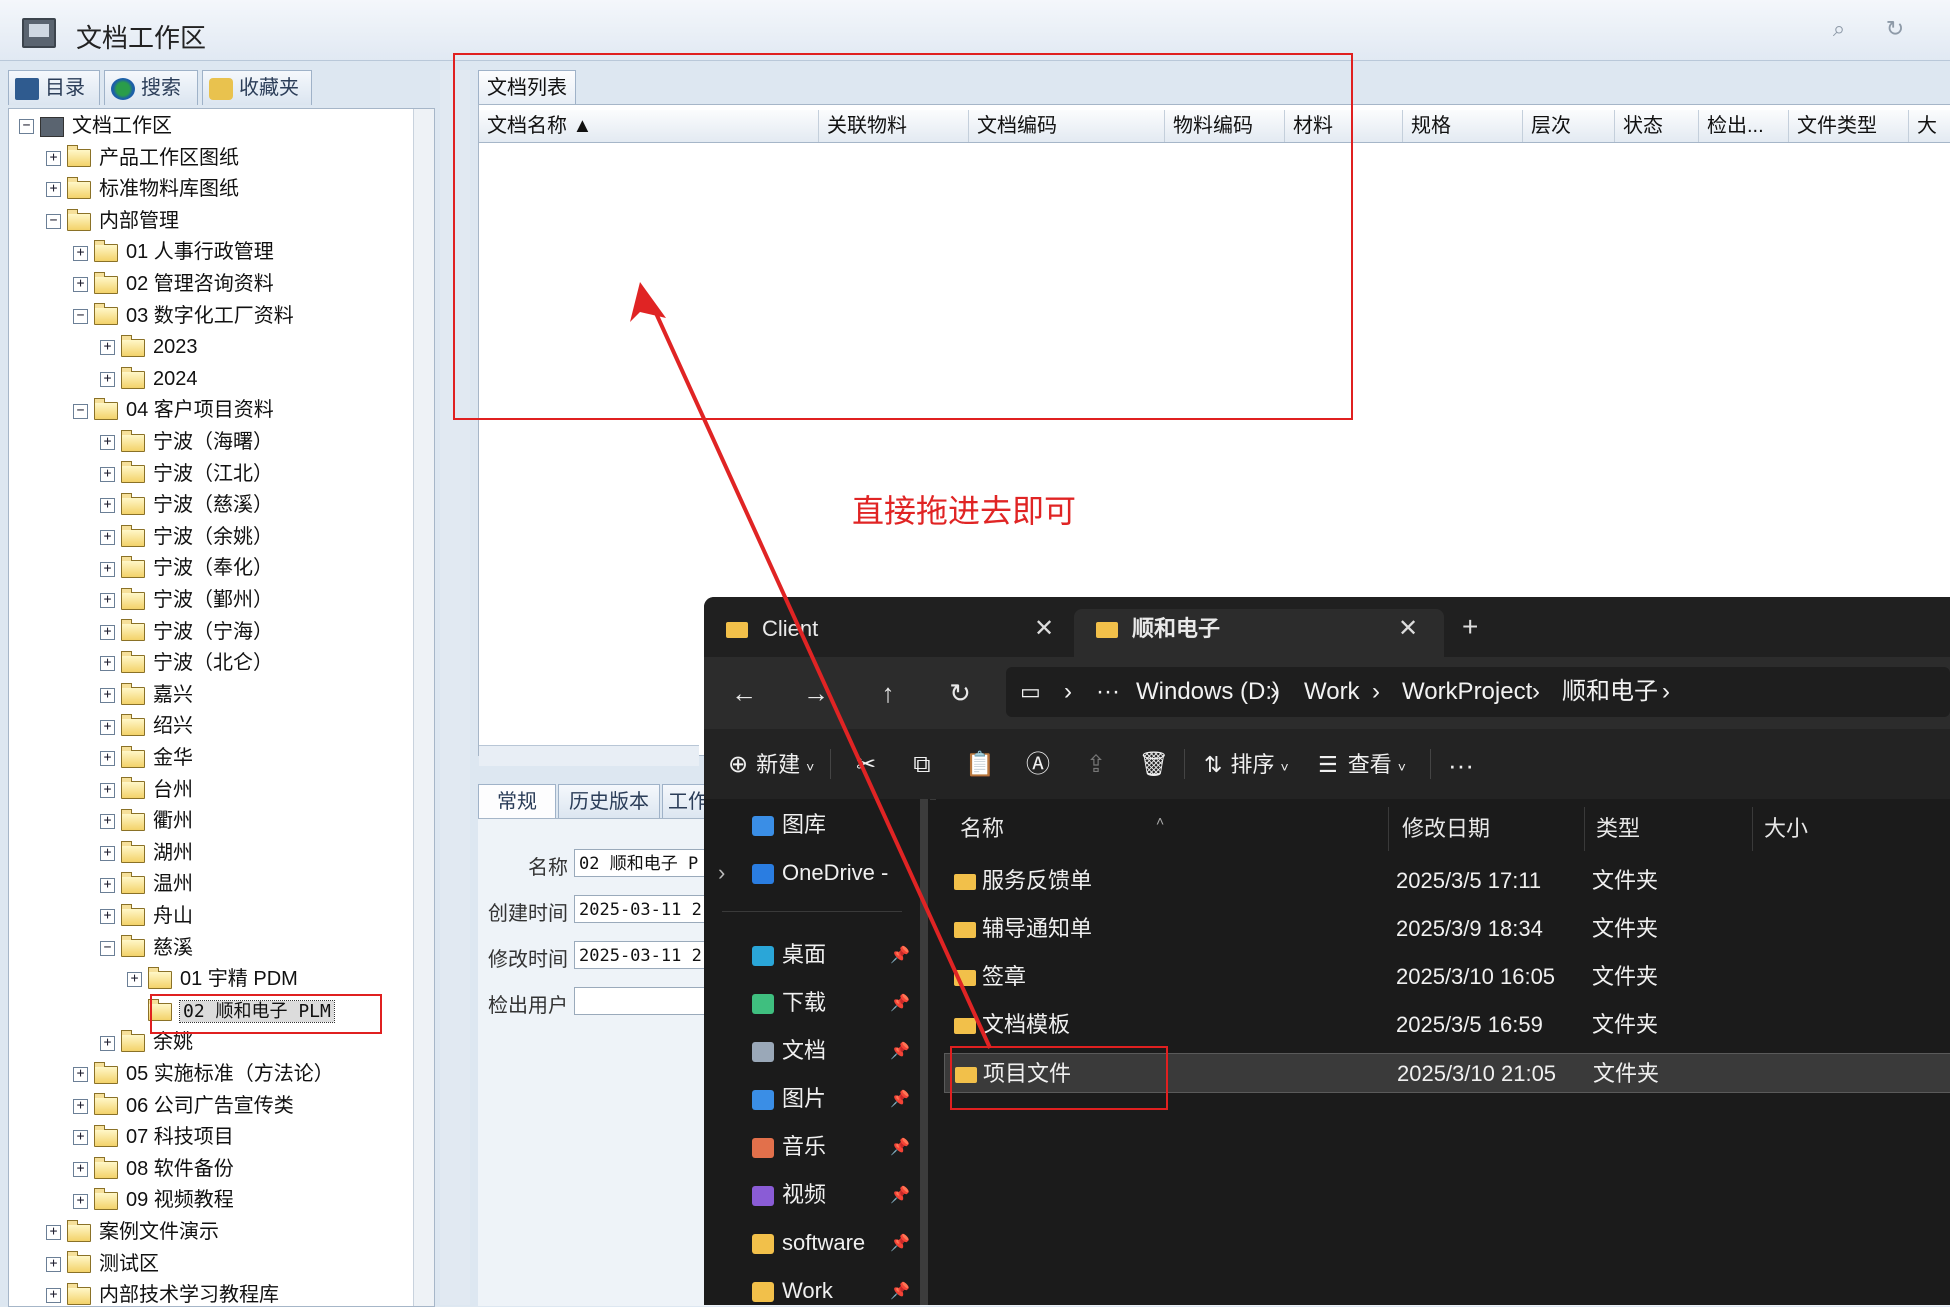 This screenshot has width=1950, height=1307. I want to click on explorer-tab-client: Client ✕, so click(889, 633).